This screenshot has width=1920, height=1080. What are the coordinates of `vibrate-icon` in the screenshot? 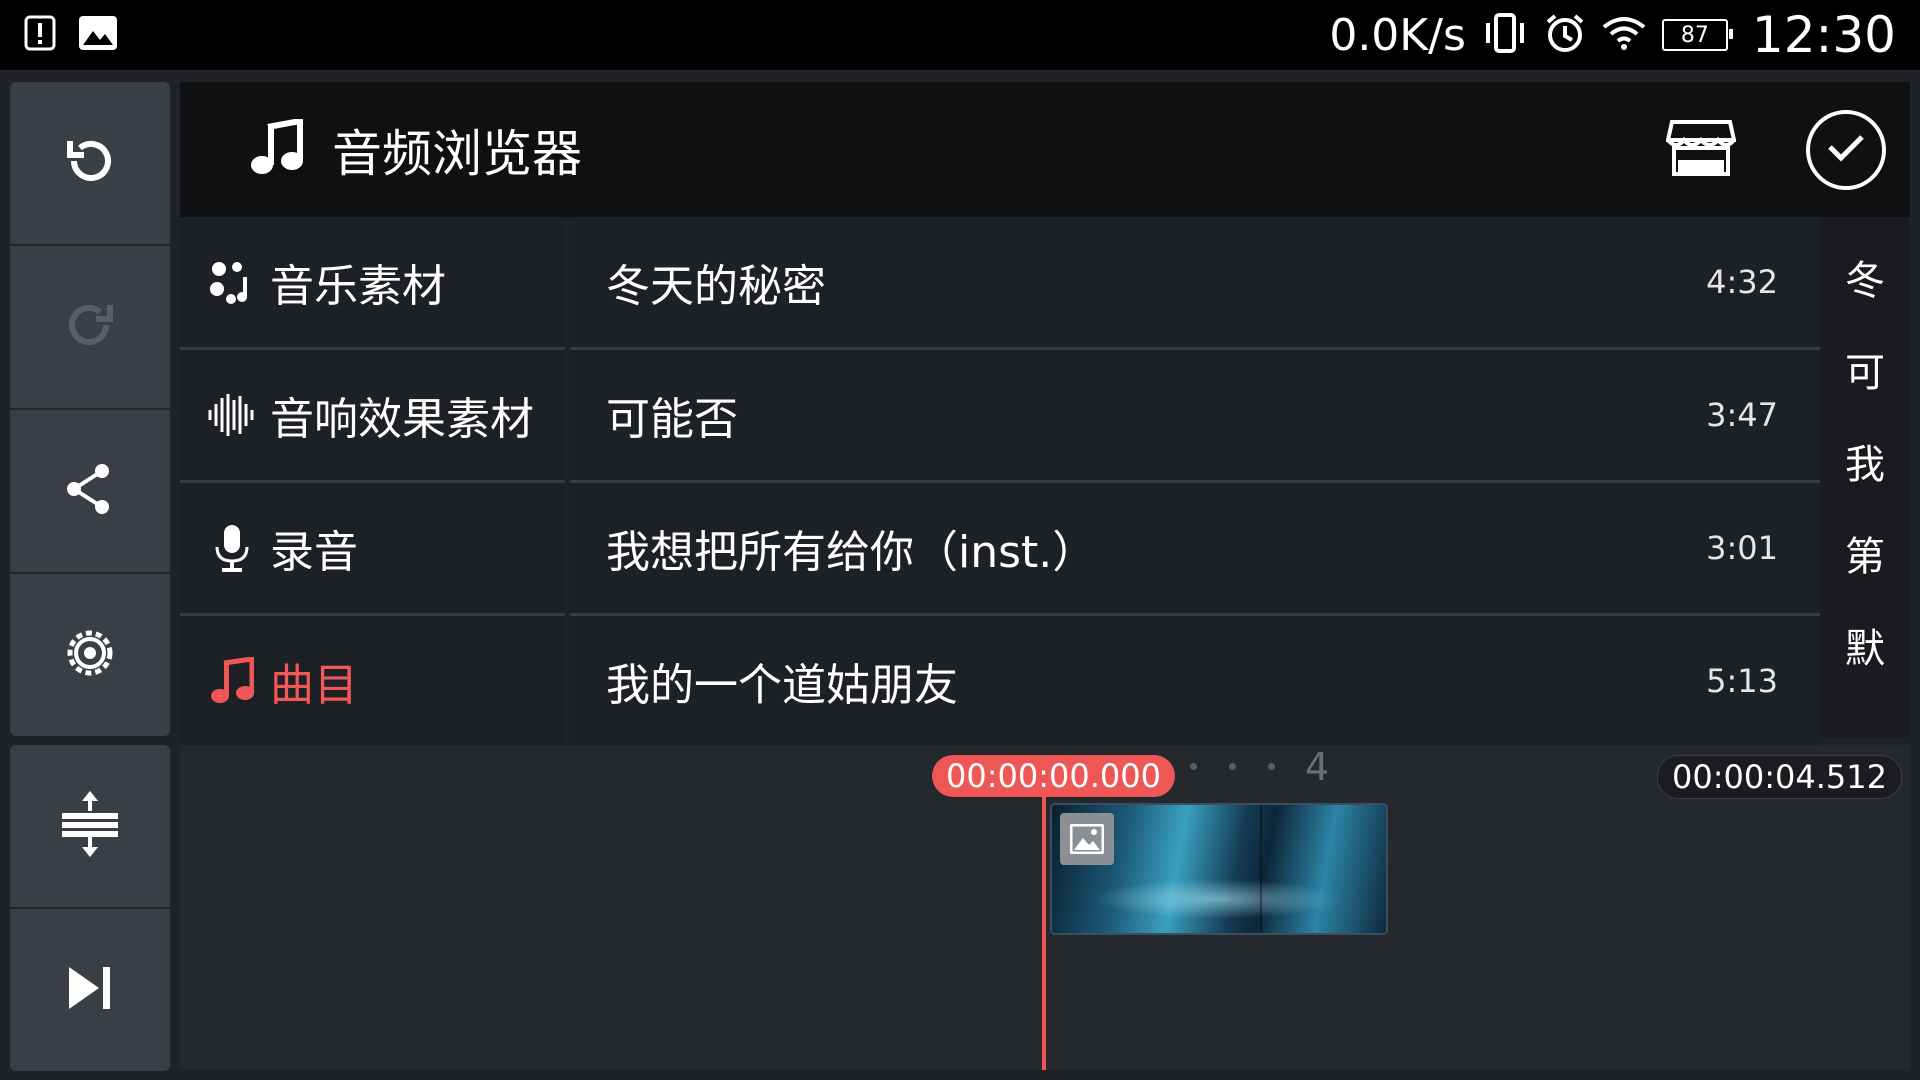 It's located at (1505, 35).